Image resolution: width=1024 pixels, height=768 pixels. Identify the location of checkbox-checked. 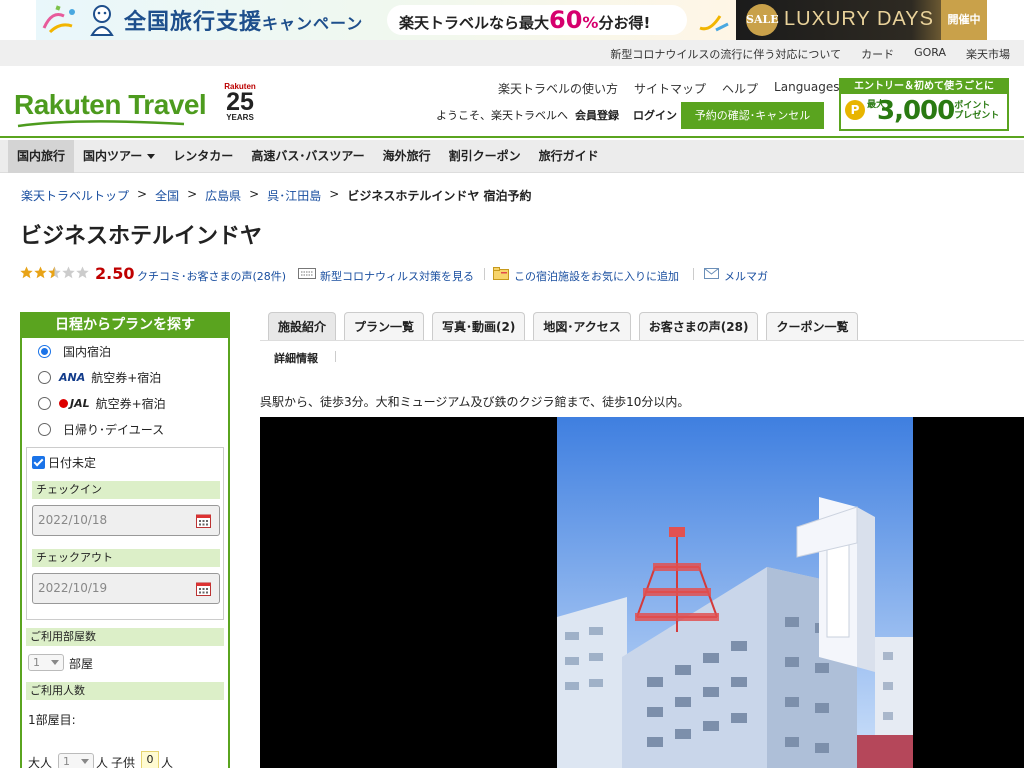
(38, 462).